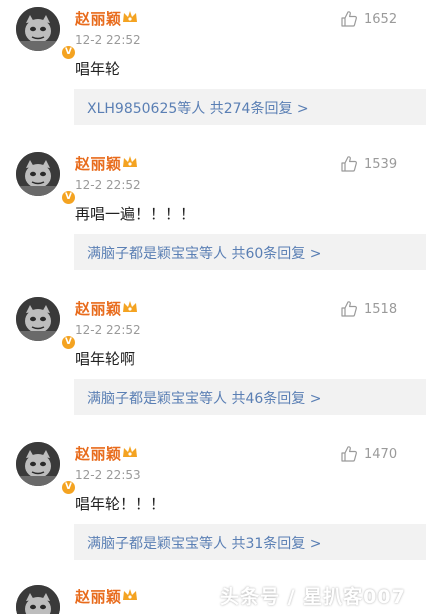 Image resolution: width=440 pixels, height=614 pixels. I want to click on reply-summary-link: 满脑子都是颖宝宝等人 共46条回复 >, so click(204, 398).